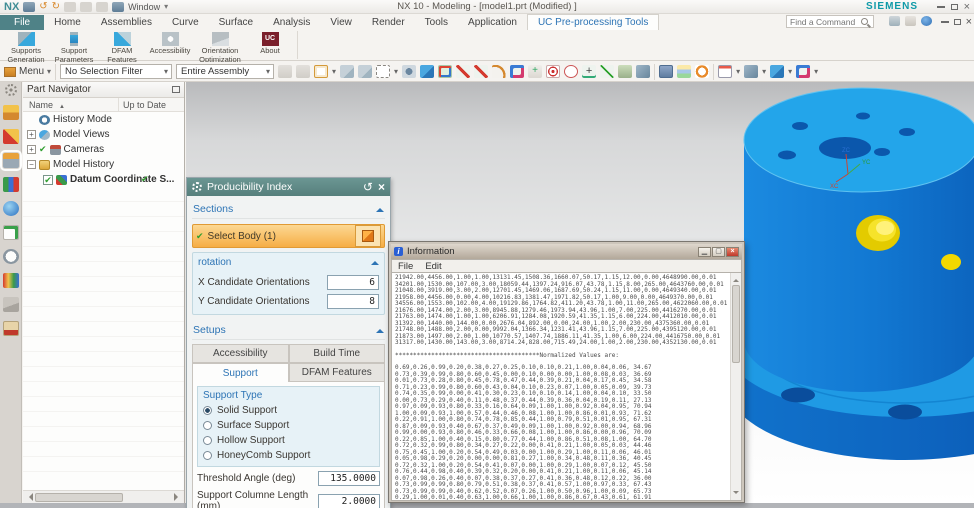 This screenshot has height=508, width=974. I want to click on tree-row-cameras: + ✔ Cameras, so click(103, 149).